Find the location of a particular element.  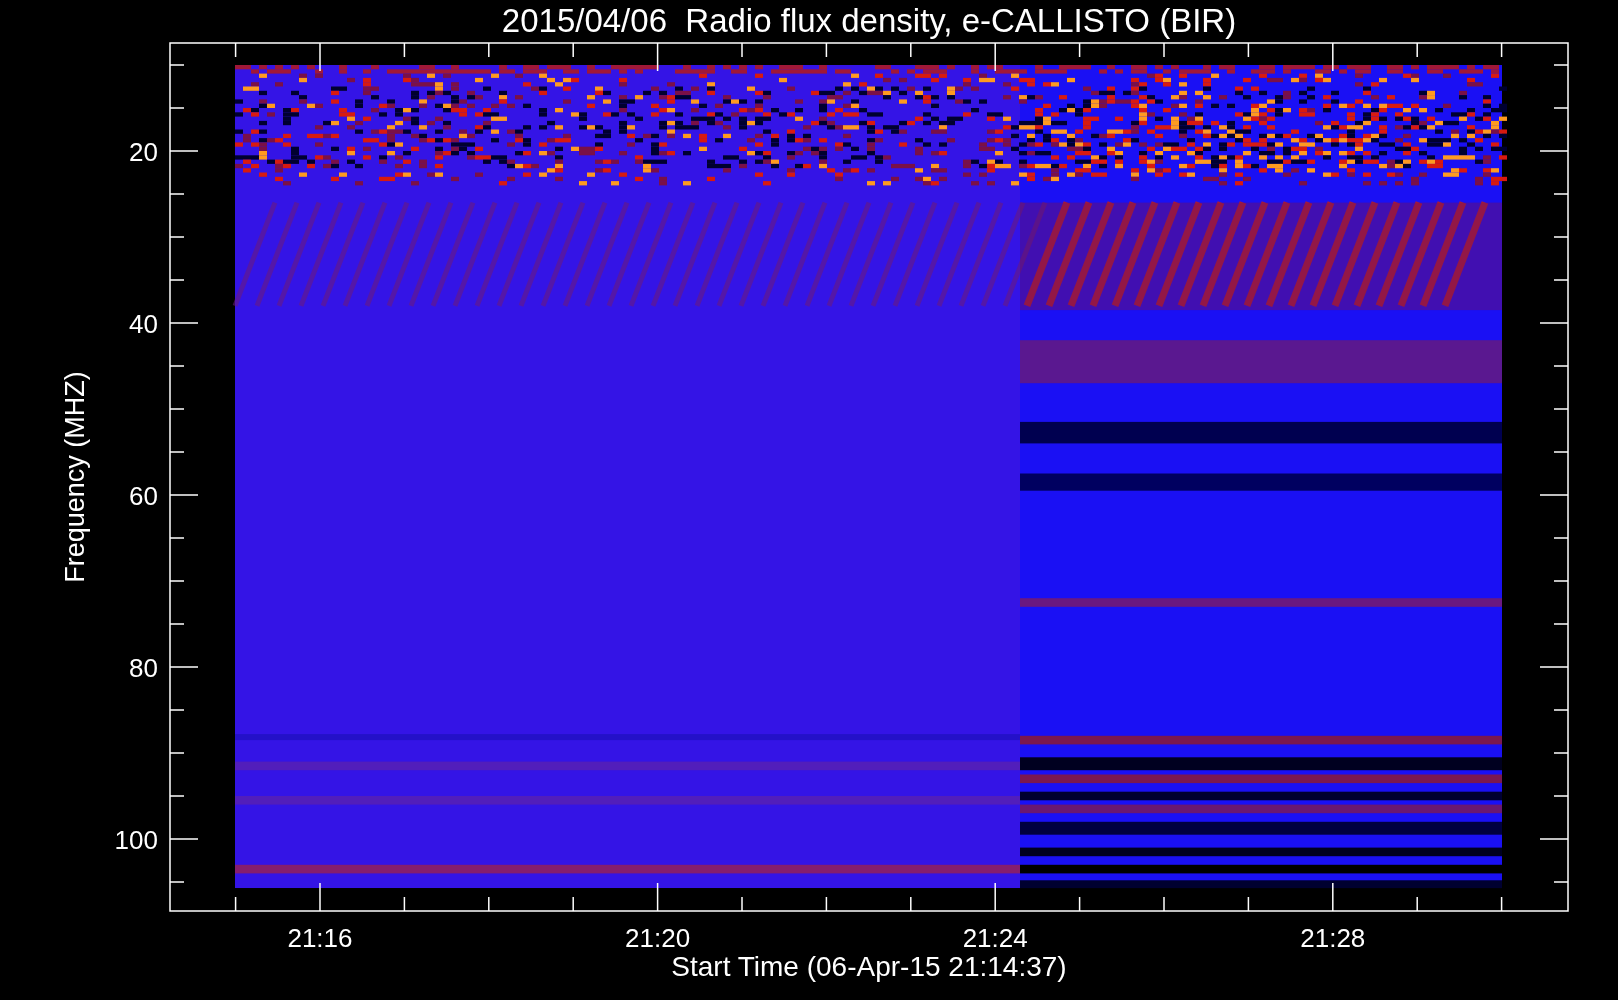

tick-label: 80 is located at coordinates (143, 668).